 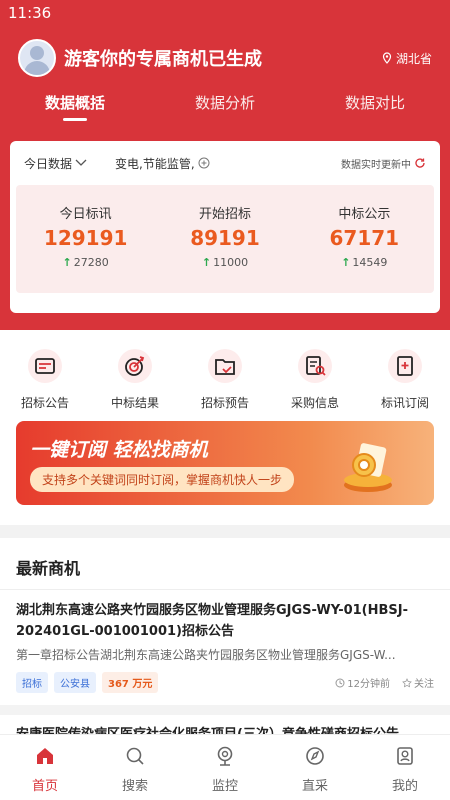 What do you see at coordinates (204, 163) in the screenshot?
I see `add-circle-icon` at bounding box center [204, 163].